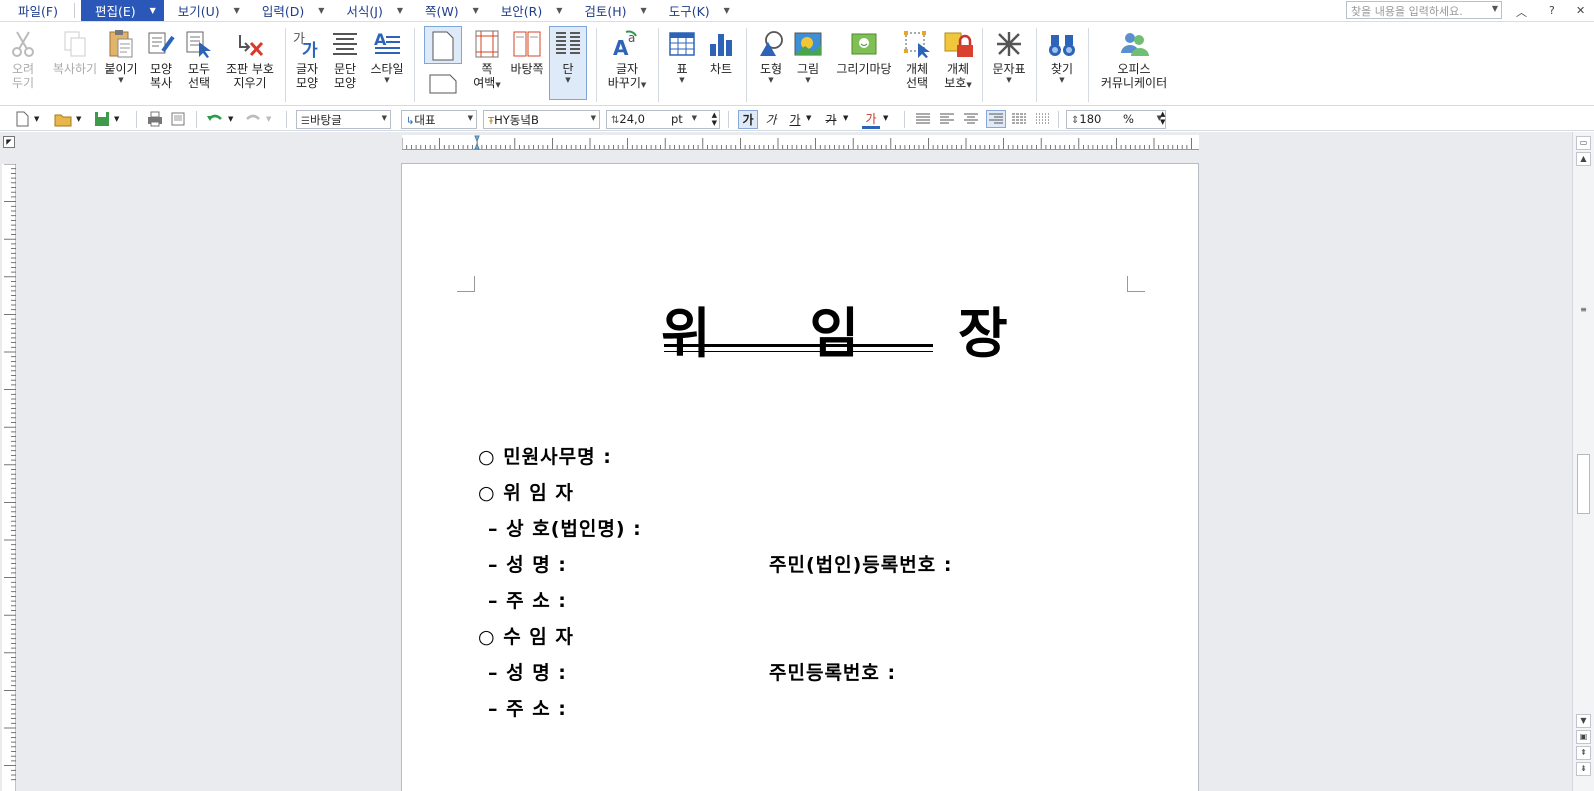 The width and height of the screenshot is (1594, 791). What do you see at coordinates (627, 58) in the screenshot?
I see `replace-button: Aa 글자 바꾸기▼` at bounding box center [627, 58].